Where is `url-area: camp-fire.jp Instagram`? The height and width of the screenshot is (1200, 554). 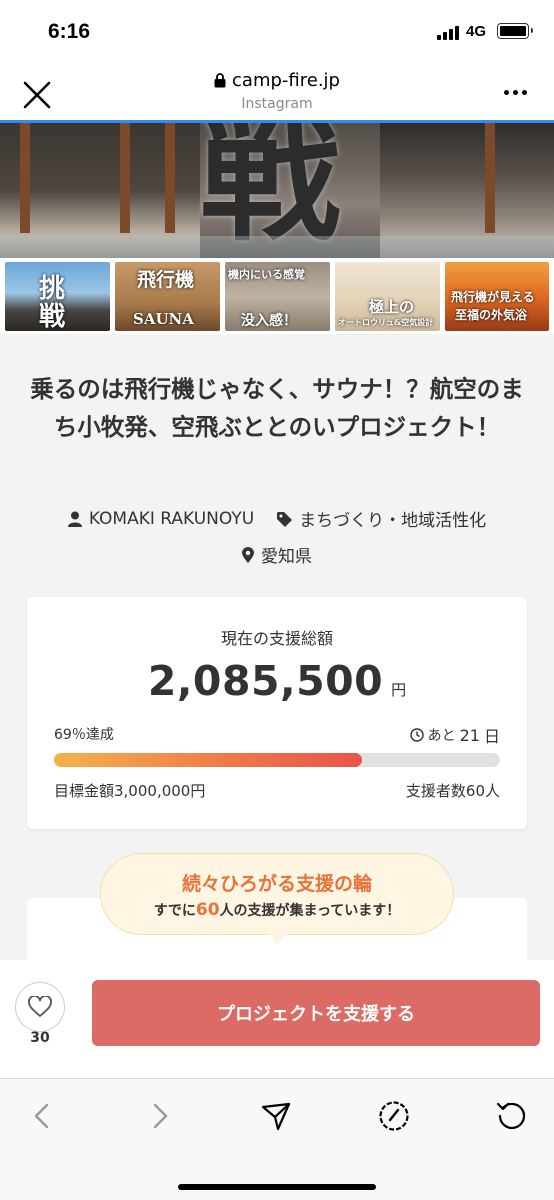
url-area: camp-fire.jp Instagram is located at coordinates (277, 91).